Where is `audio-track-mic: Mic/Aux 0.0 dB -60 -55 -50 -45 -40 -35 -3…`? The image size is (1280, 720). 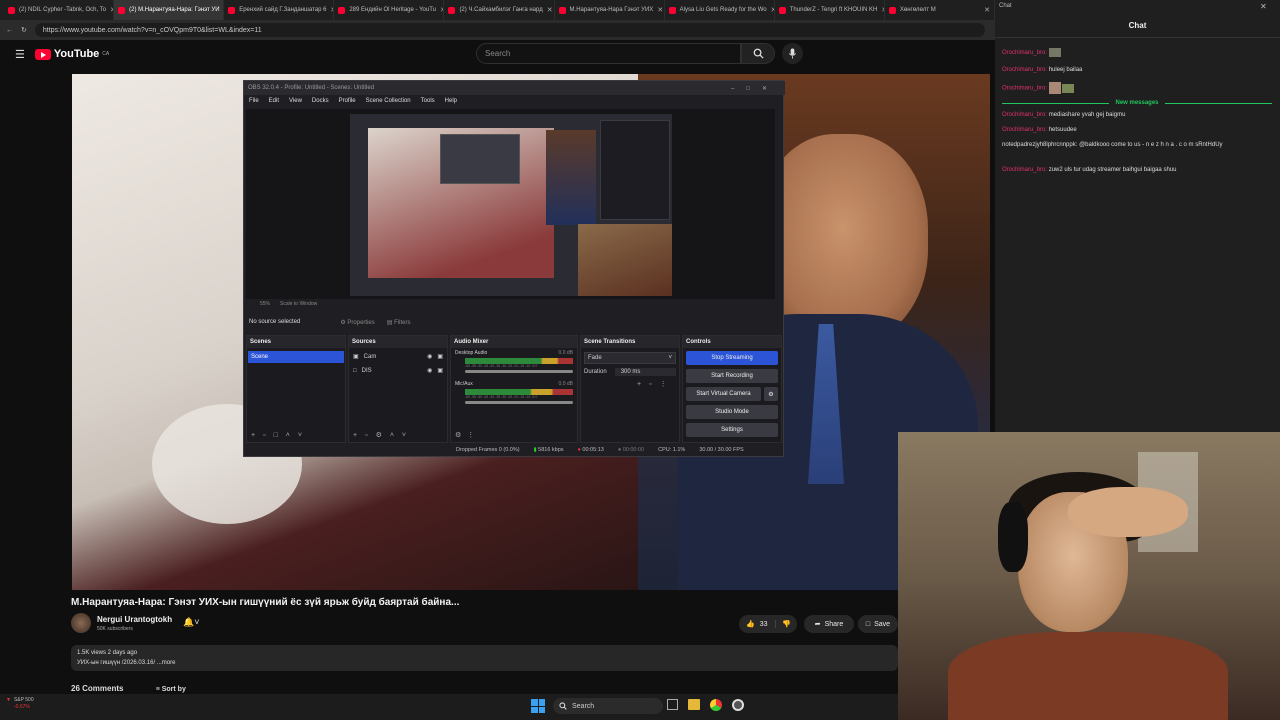
audio-track-mic: Mic/Aux 0.0 dB -60 -55 -50 -45 -40 -35 -3… is located at coordinates (514, 390).